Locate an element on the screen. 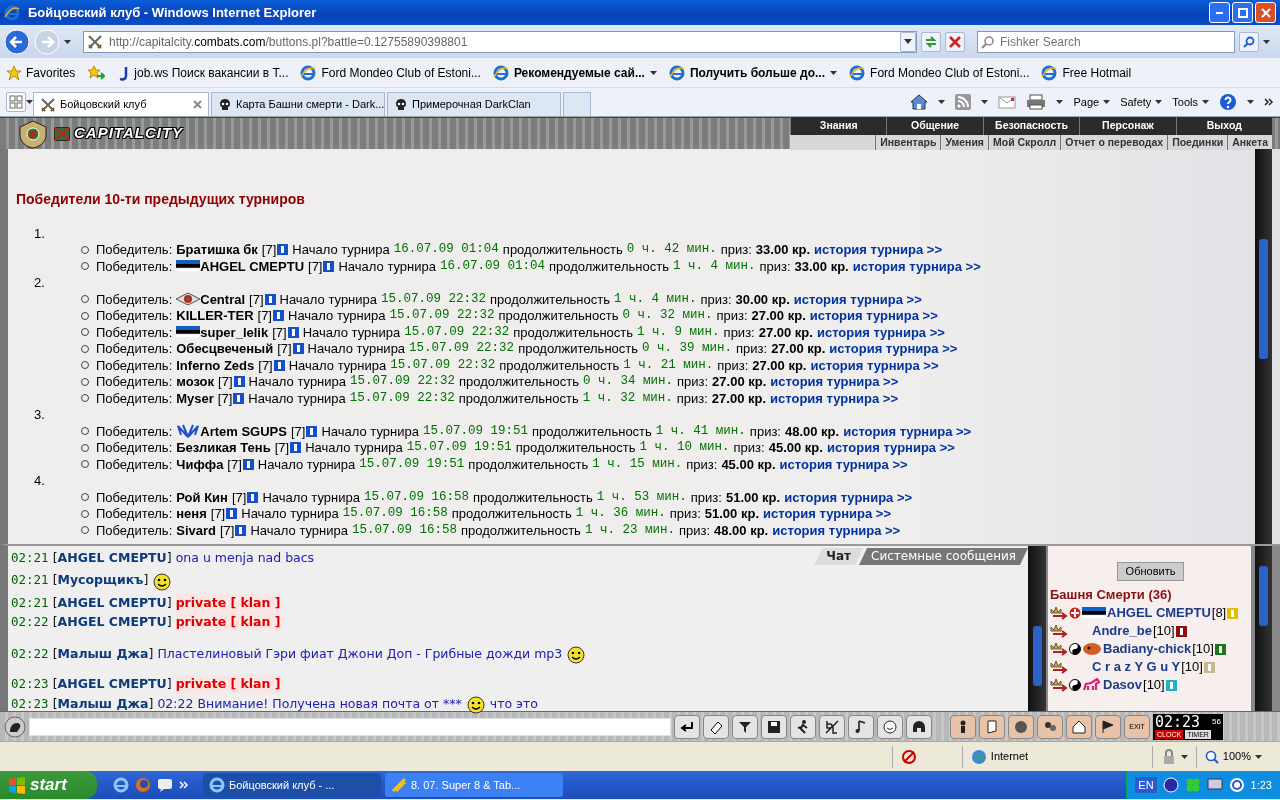 The image size is (1280, 800). close-button is located at coordinates (1265, 12).